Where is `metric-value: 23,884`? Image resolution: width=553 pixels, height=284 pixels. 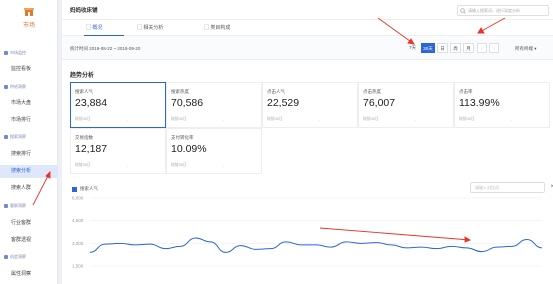 metric-value: 23,884 is located at coordinates (91, 103).